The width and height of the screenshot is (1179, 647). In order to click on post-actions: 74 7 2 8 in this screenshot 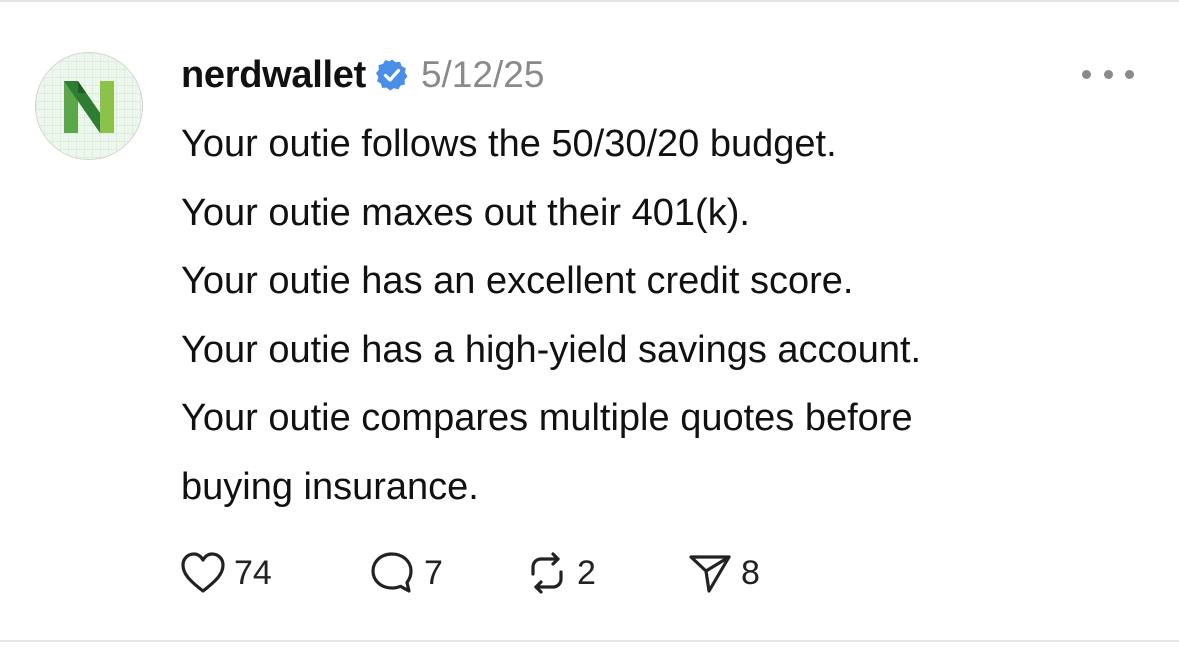, I will do `click(470, 573)`.